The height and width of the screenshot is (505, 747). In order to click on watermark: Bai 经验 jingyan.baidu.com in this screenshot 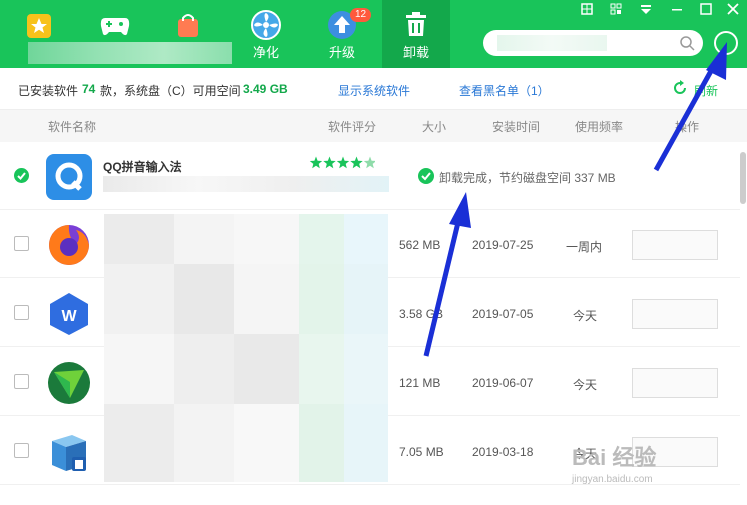, I will do `click(614, 462)`.